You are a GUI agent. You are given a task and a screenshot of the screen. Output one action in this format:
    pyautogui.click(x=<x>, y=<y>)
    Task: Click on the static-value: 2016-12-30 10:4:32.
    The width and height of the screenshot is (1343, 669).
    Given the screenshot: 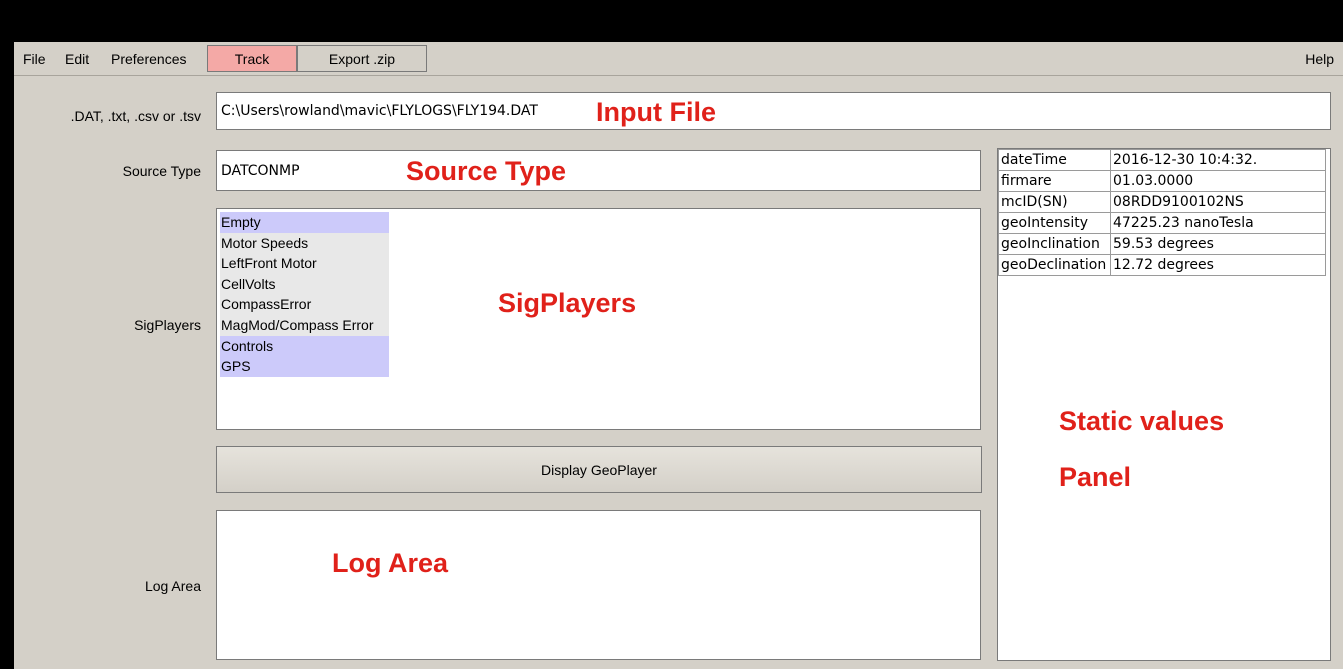 What is the action you would take?
    pyautogui.click(x=1218, y=160)
    